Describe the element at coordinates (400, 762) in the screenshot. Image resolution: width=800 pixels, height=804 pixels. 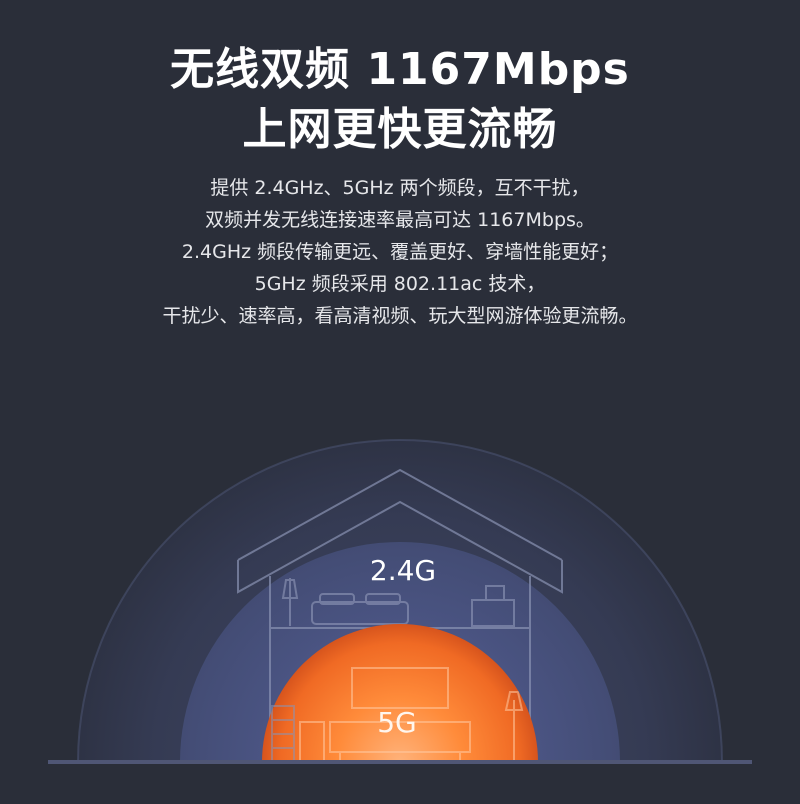
I see `floor-line` at that location.